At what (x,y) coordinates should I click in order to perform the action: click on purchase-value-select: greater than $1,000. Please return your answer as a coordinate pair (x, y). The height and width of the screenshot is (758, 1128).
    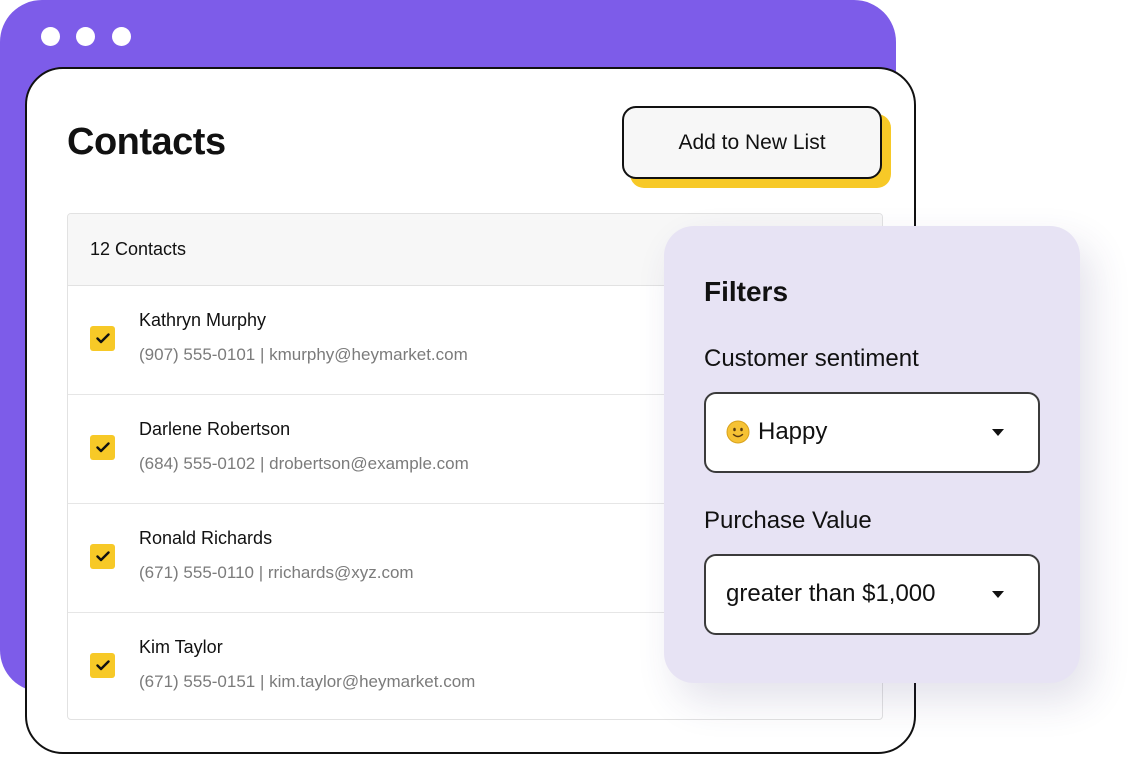
    Looking at the image, I should click on (872, 594).